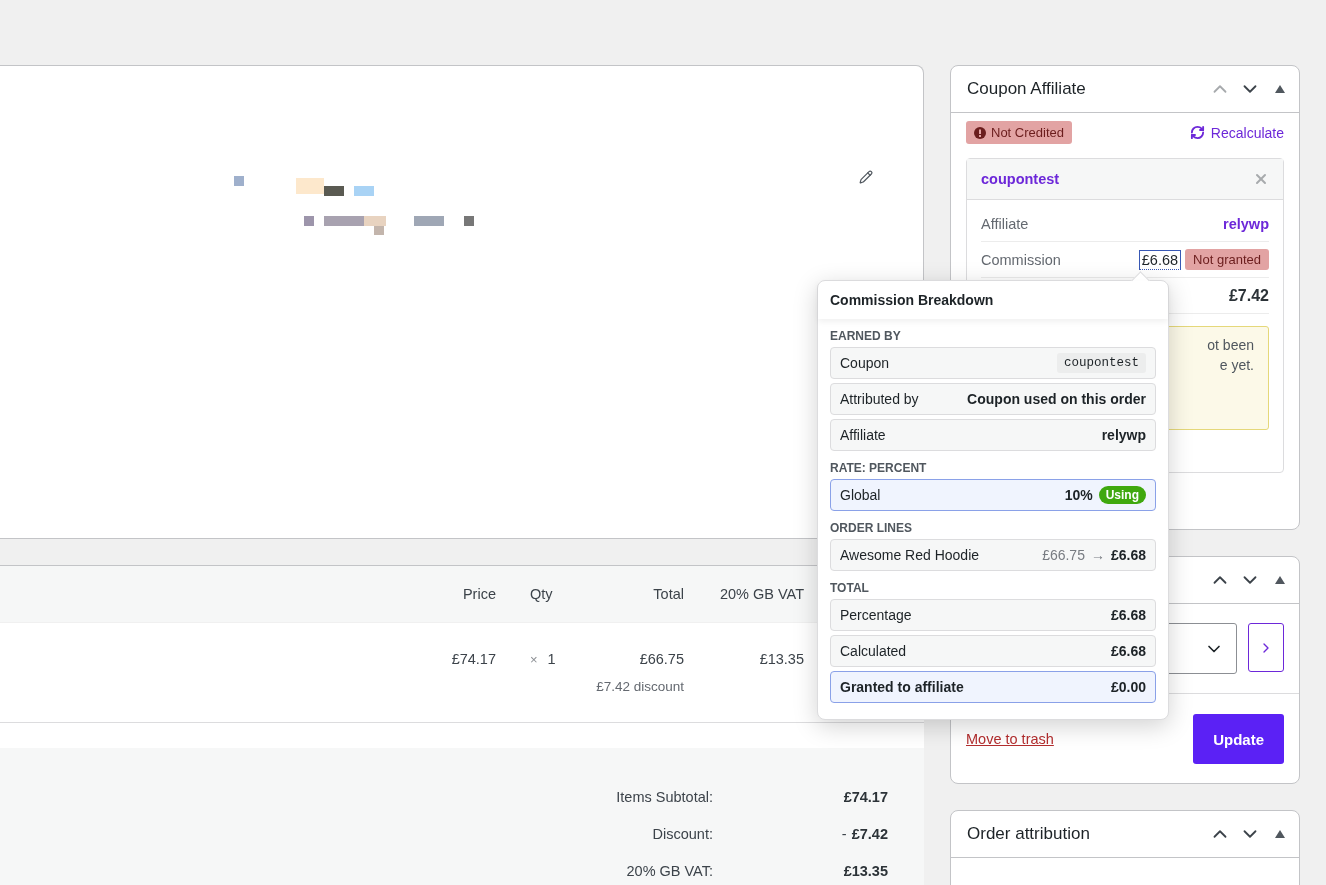 The height and width of the screenshot is (885, 1326). Describe the element at coordinates (1097, 555) in the screenshot. I see `arrow-text: →` at that location.